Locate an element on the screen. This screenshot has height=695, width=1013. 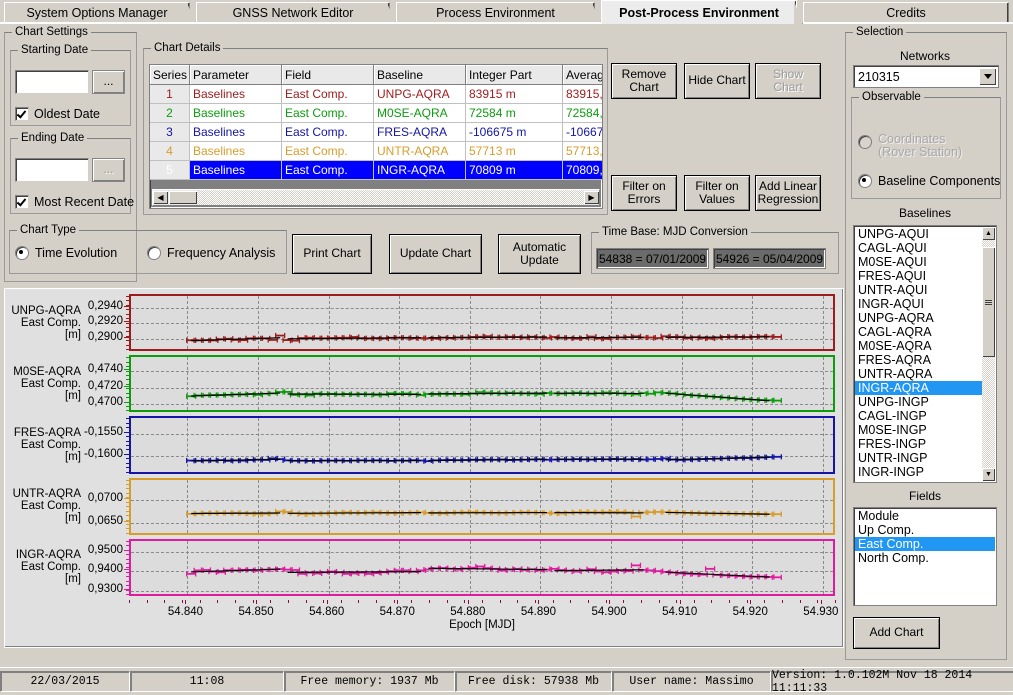
col-integer-part: Integer Part is located at coordinates (514, 75).